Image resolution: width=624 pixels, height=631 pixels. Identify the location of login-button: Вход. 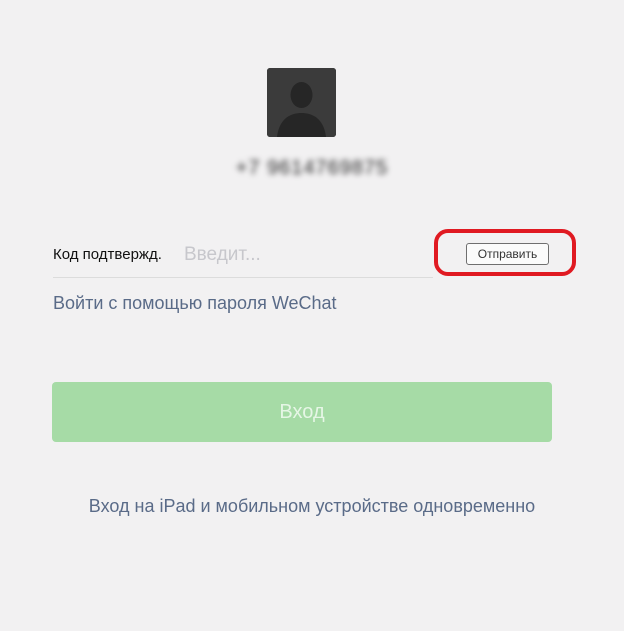
(302, 412).